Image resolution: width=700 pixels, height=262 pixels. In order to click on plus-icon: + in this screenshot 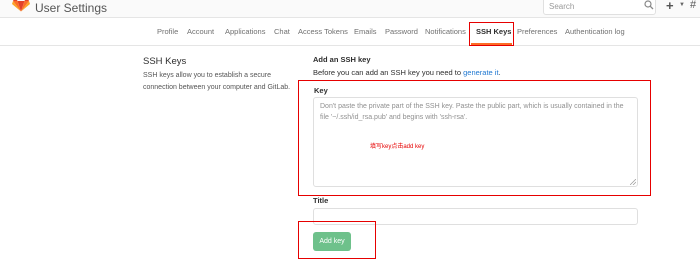, I will do `click(670, 6)`.